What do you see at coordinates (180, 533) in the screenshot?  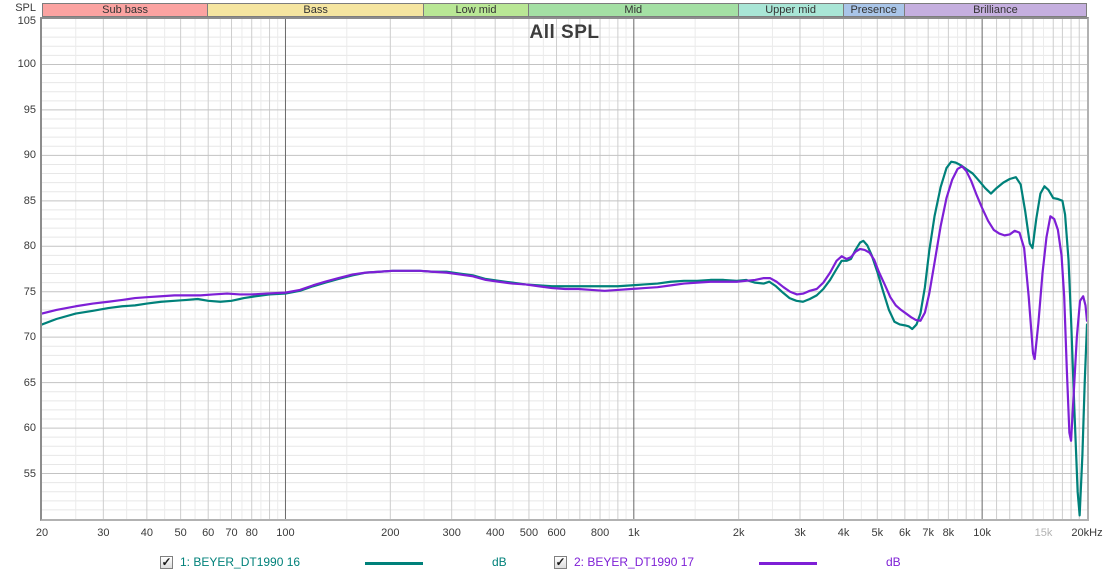 I see `x-tick-label: 50` at bounding box center [180, 533].